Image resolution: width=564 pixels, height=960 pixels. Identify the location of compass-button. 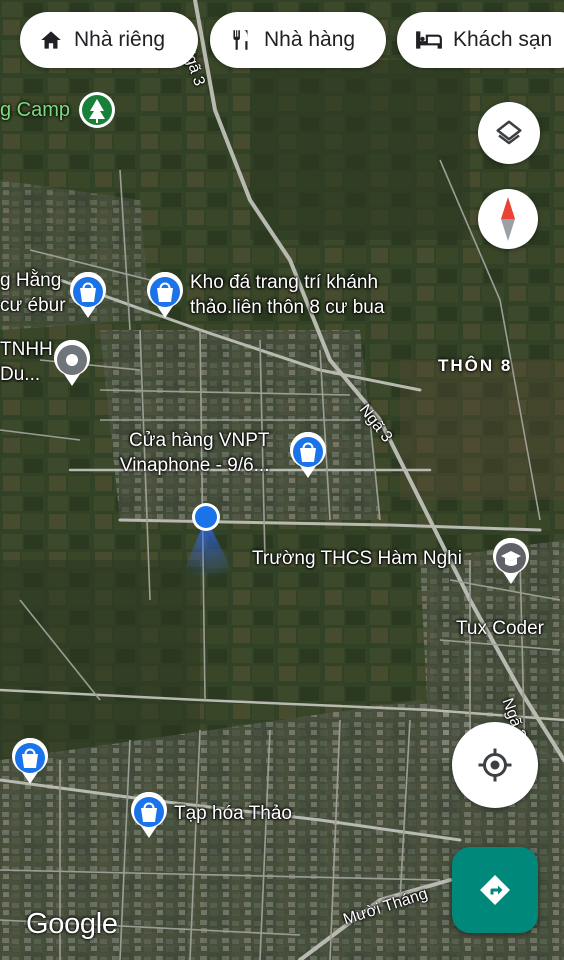
(508, 219).